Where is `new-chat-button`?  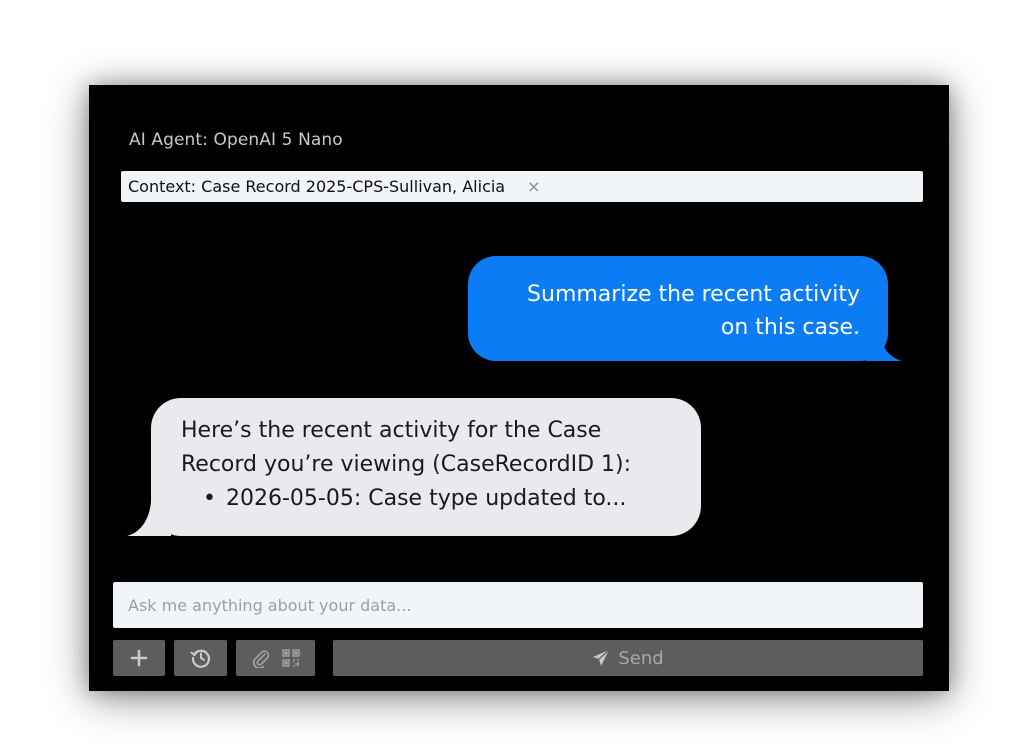 new-chat-button is located at coordinates (139, 658).